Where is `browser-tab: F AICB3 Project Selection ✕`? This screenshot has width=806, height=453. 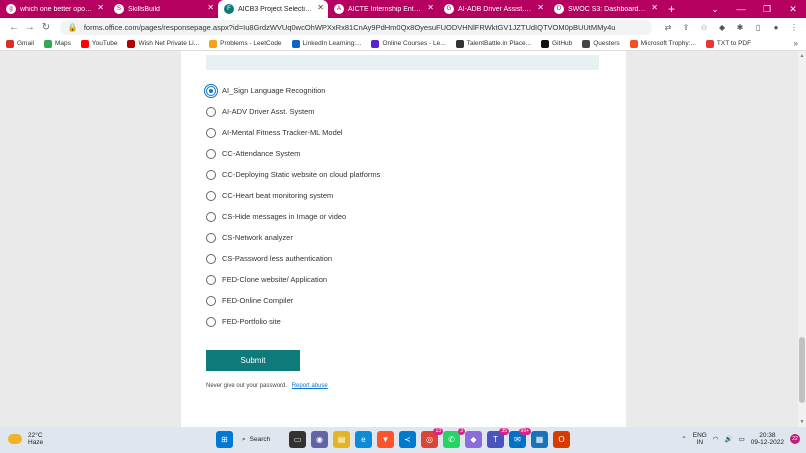 browser-tab: F AICB3 Project Selection ✕ is located at coordinates (273, 9).